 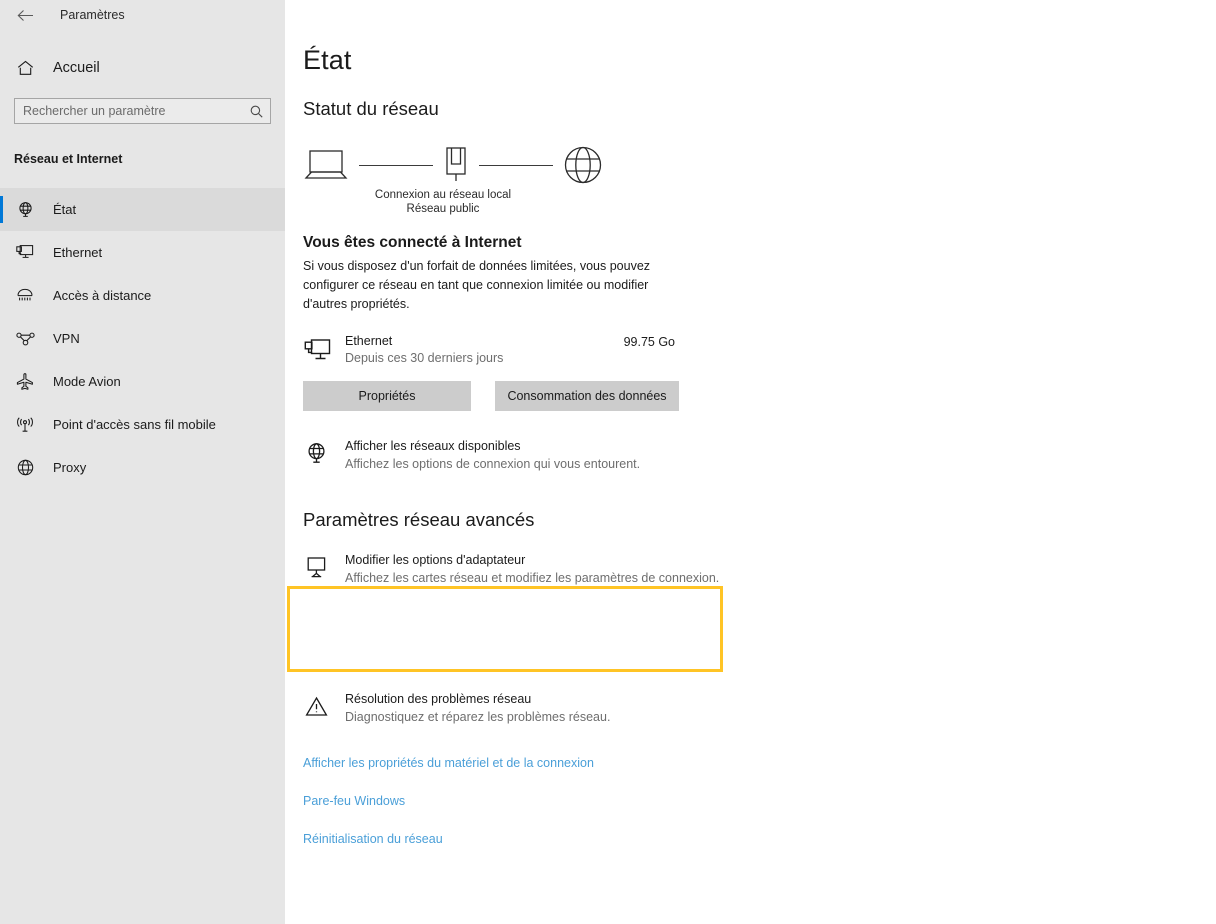 I want to click on sidebar-item-vpn-label: VPN, so click(x=66, y=338).